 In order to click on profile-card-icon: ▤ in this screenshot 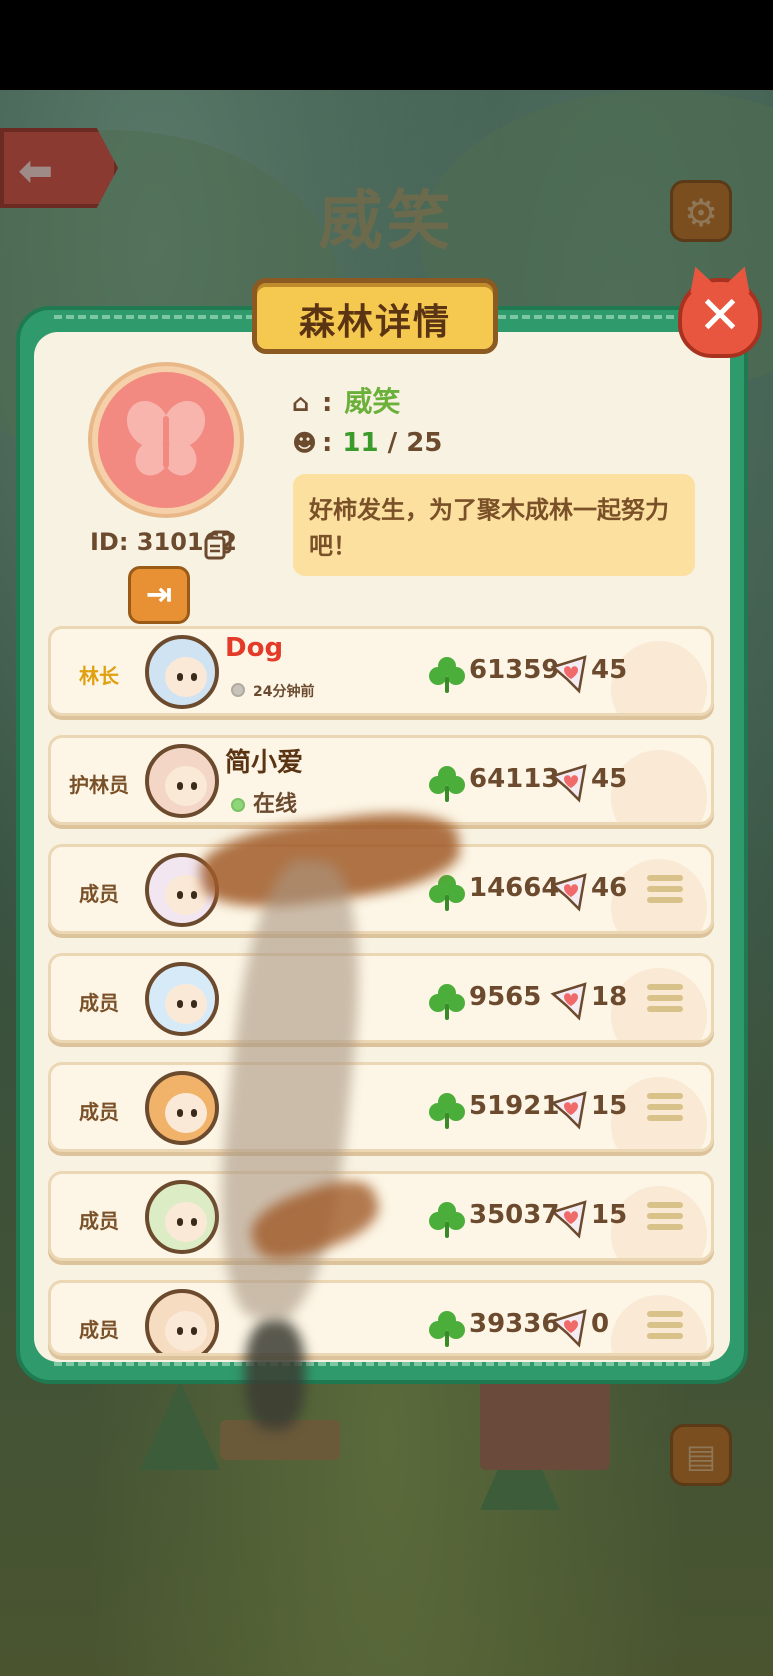, I will do `click(701, 1456)`.